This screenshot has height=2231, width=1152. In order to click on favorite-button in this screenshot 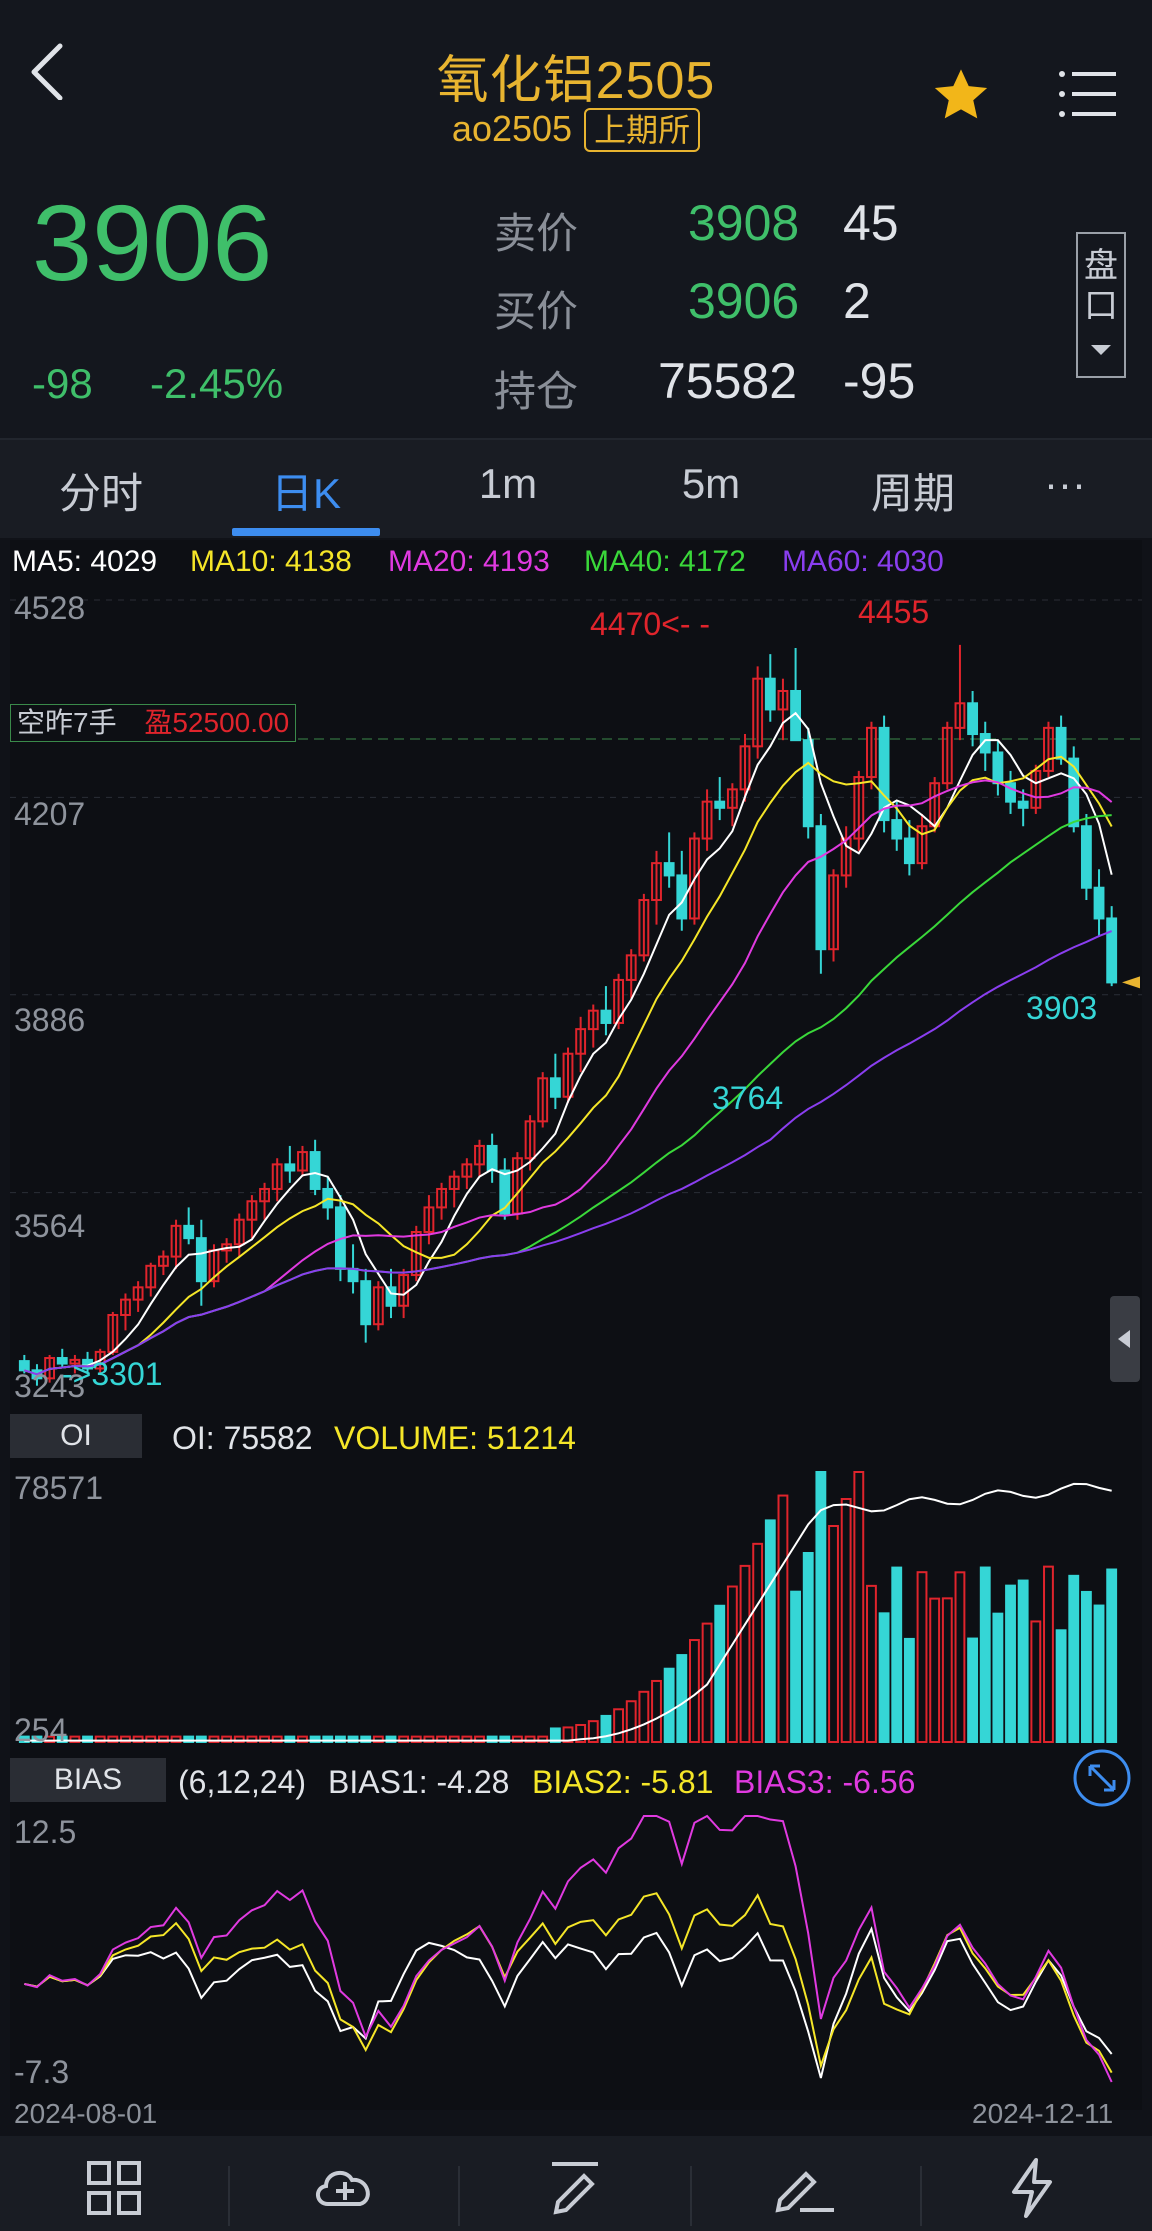, I will do `click(961, 96)`.